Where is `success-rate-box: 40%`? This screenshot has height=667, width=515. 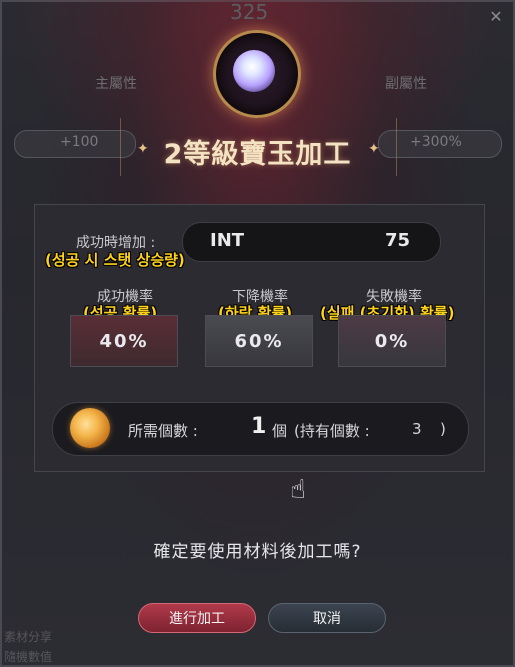 success-rate-box: 40% is located at coordinates (124, 341).